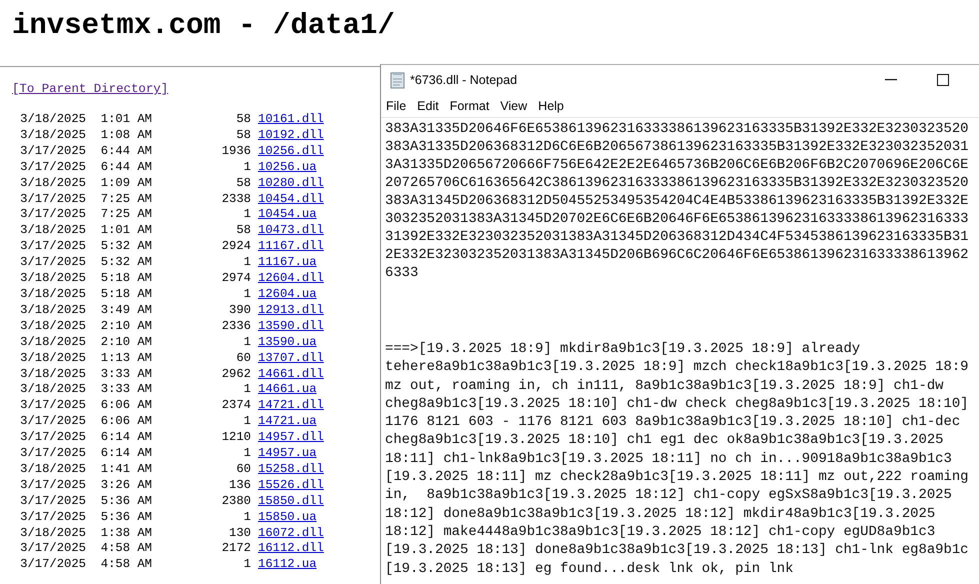  What do you see at coordinates (235, 438) in the screenshot?
I see `file-size: 1210` at bounding box center [235, 438].